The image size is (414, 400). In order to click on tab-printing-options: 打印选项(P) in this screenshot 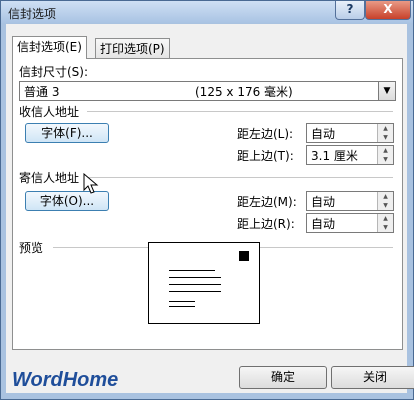, I will do `click(132, 48)`.